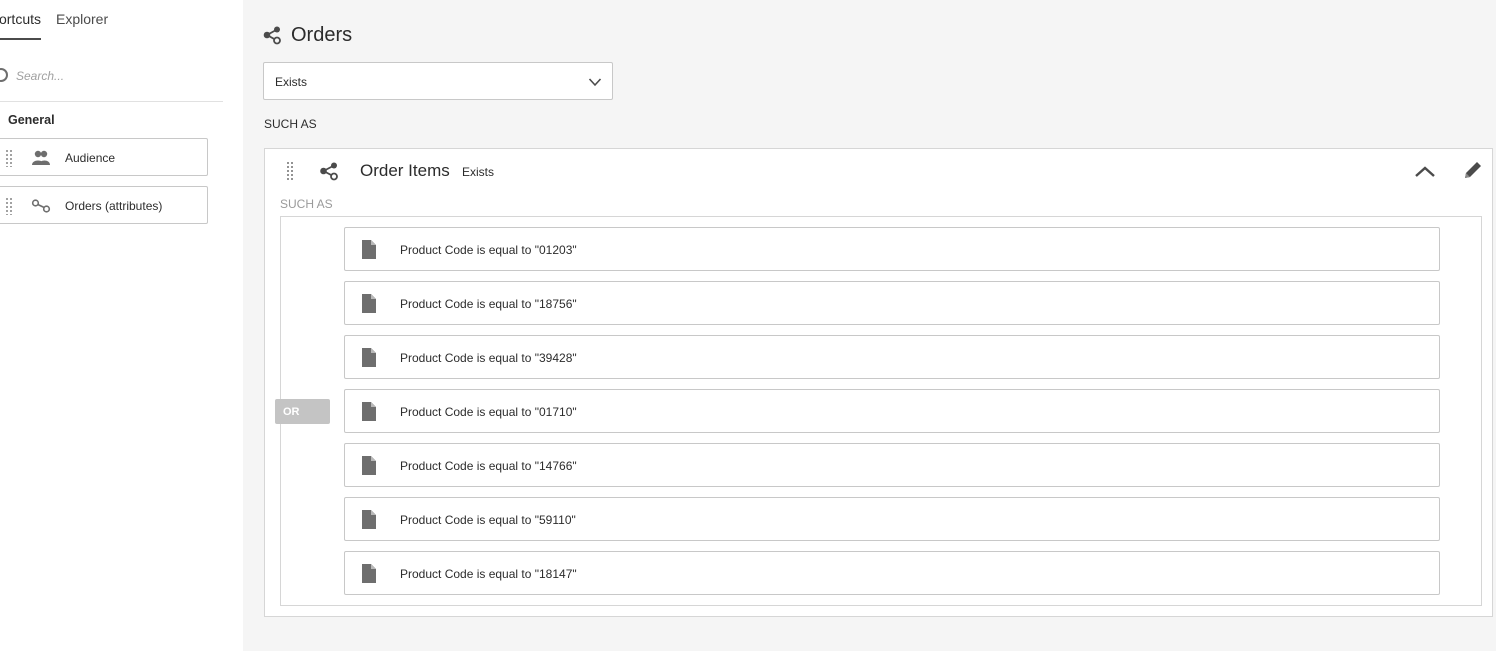 Image resolution: width=1496 pixels, height=651 pixels. What do you see at coordinates (595, 82) in the screenshot?
I see `chevron-down-icon` at bounding box center [595, 82].